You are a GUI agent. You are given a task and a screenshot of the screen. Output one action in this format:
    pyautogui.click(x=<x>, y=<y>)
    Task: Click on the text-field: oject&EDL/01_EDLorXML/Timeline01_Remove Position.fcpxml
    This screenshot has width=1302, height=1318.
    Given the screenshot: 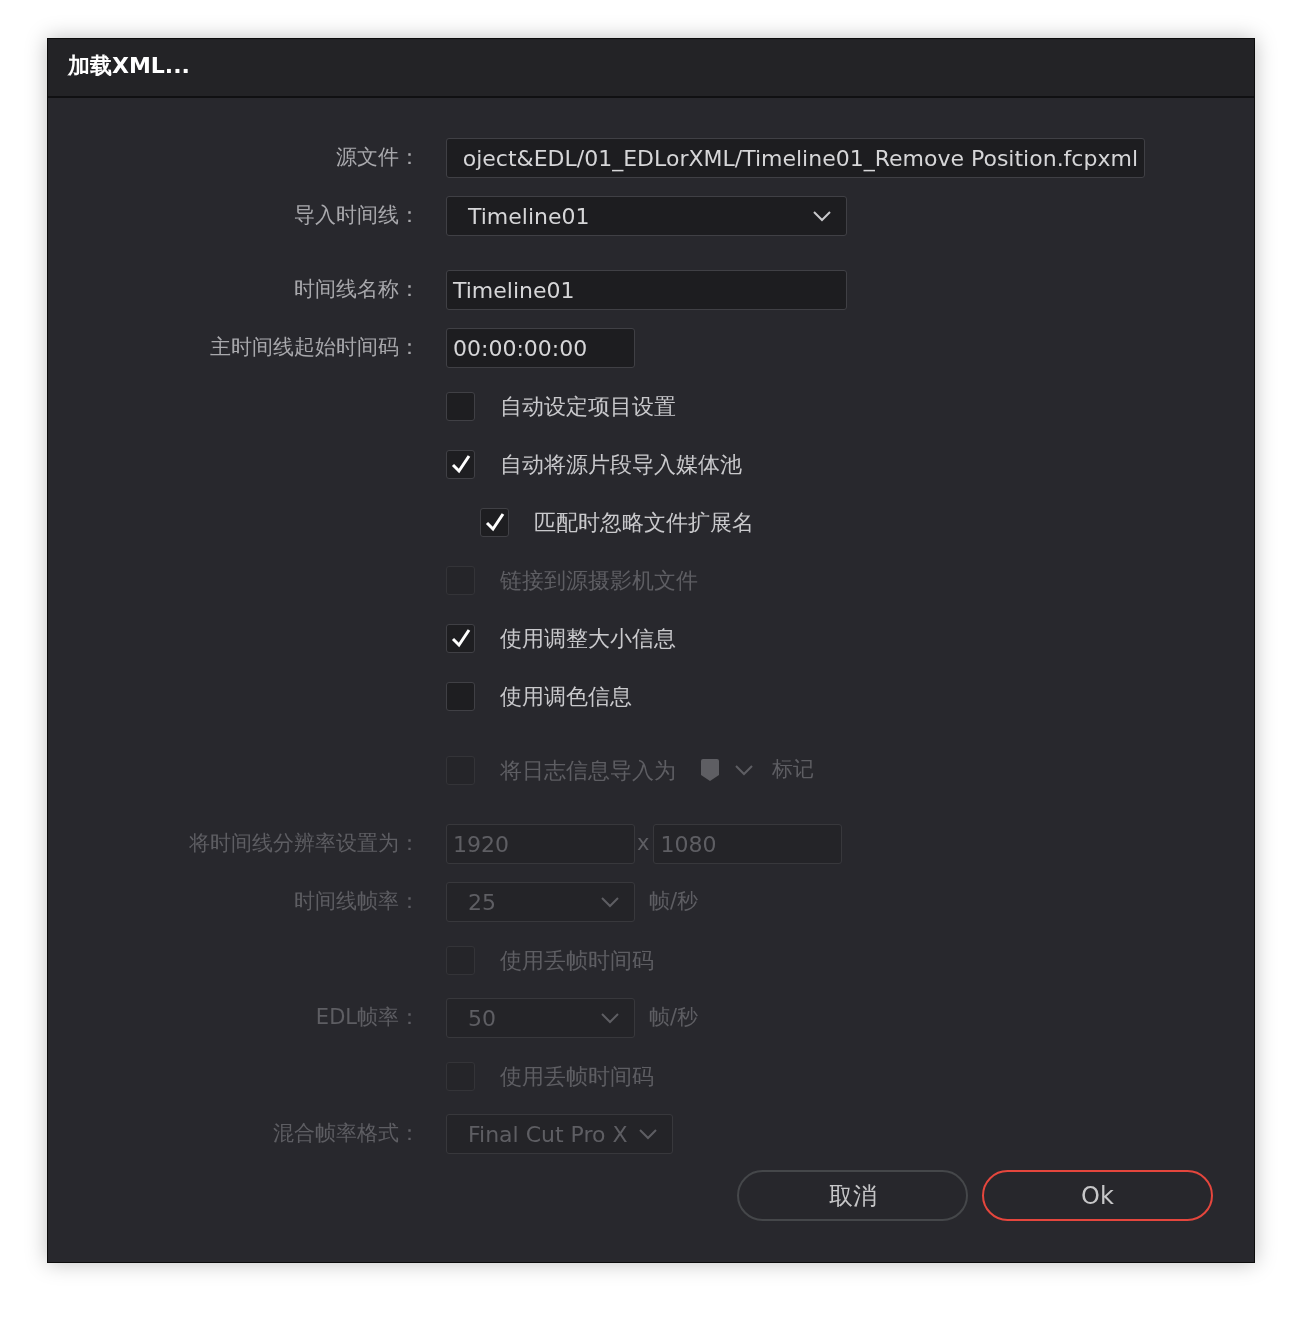 What is the action you would take?
    pyautogui.click(x=795, y=158)
    